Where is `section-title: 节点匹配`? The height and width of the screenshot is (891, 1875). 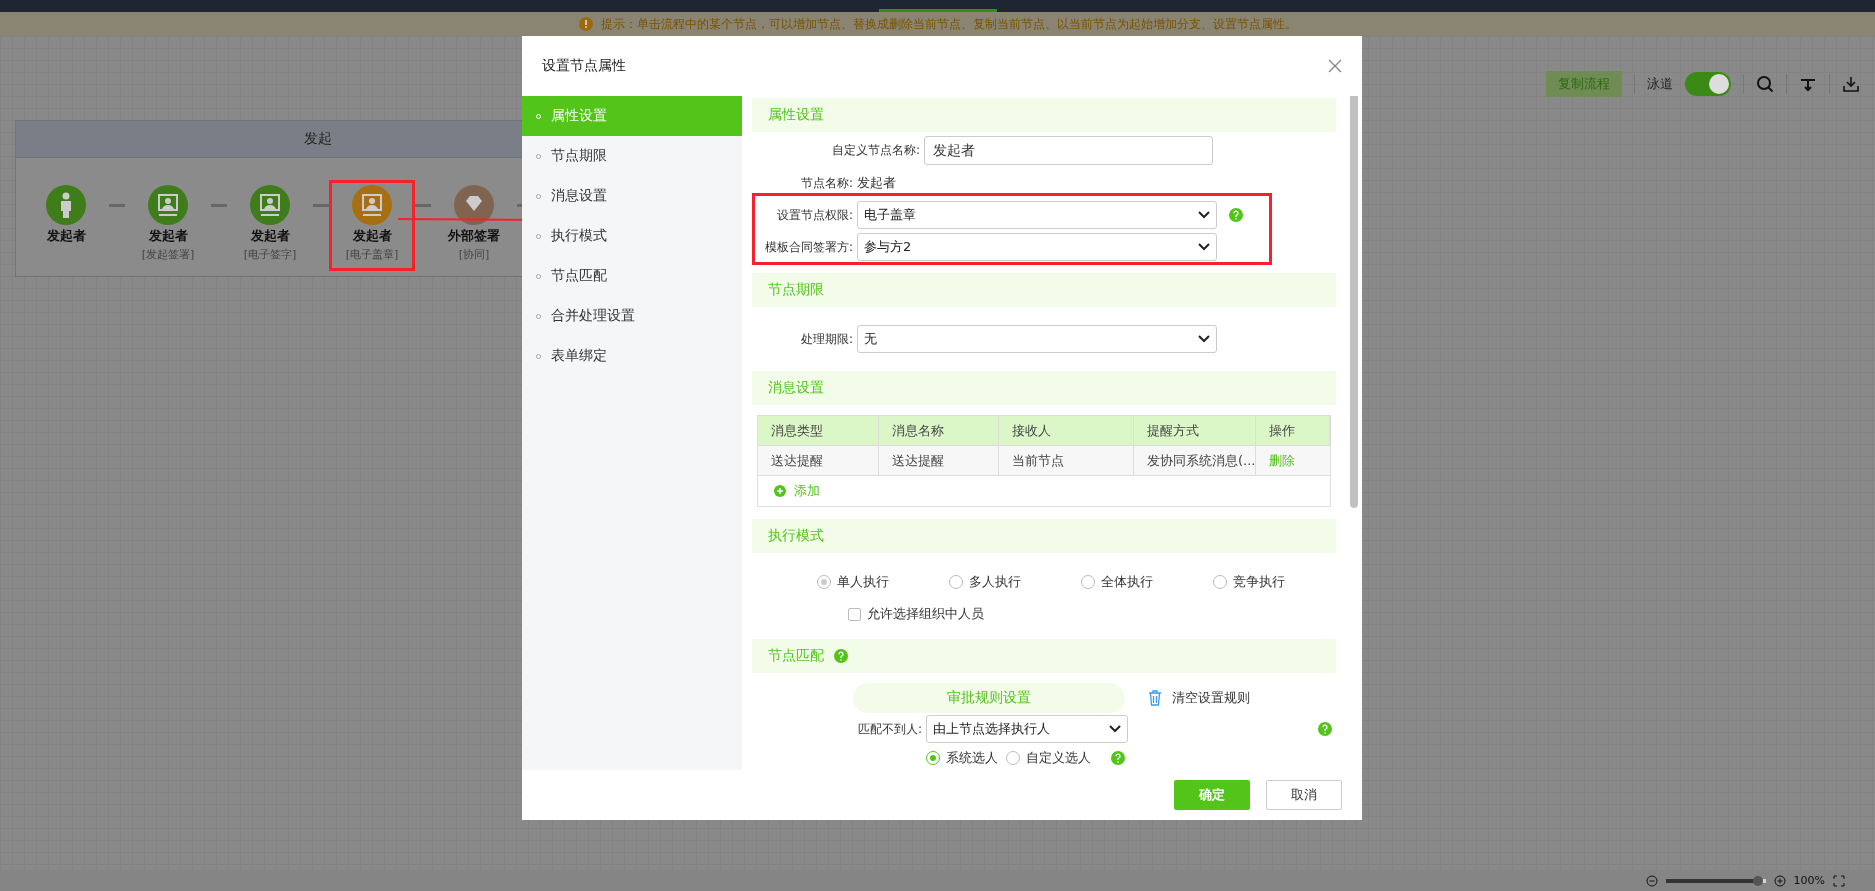
section-title: 节点匹配 is located at coordinates (796, 656).